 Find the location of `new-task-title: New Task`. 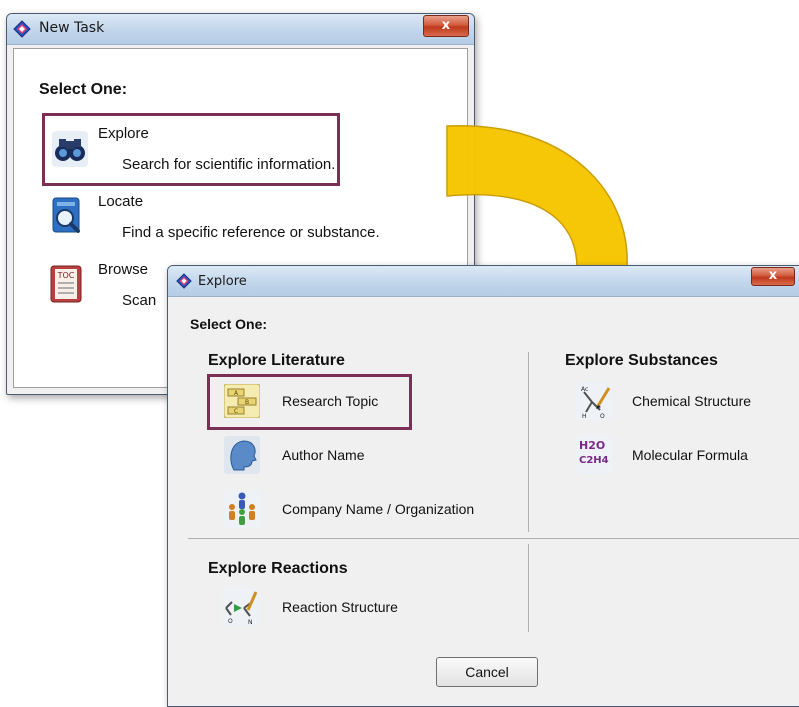

new-task-title: New Task is located at coordinates (72, 28).